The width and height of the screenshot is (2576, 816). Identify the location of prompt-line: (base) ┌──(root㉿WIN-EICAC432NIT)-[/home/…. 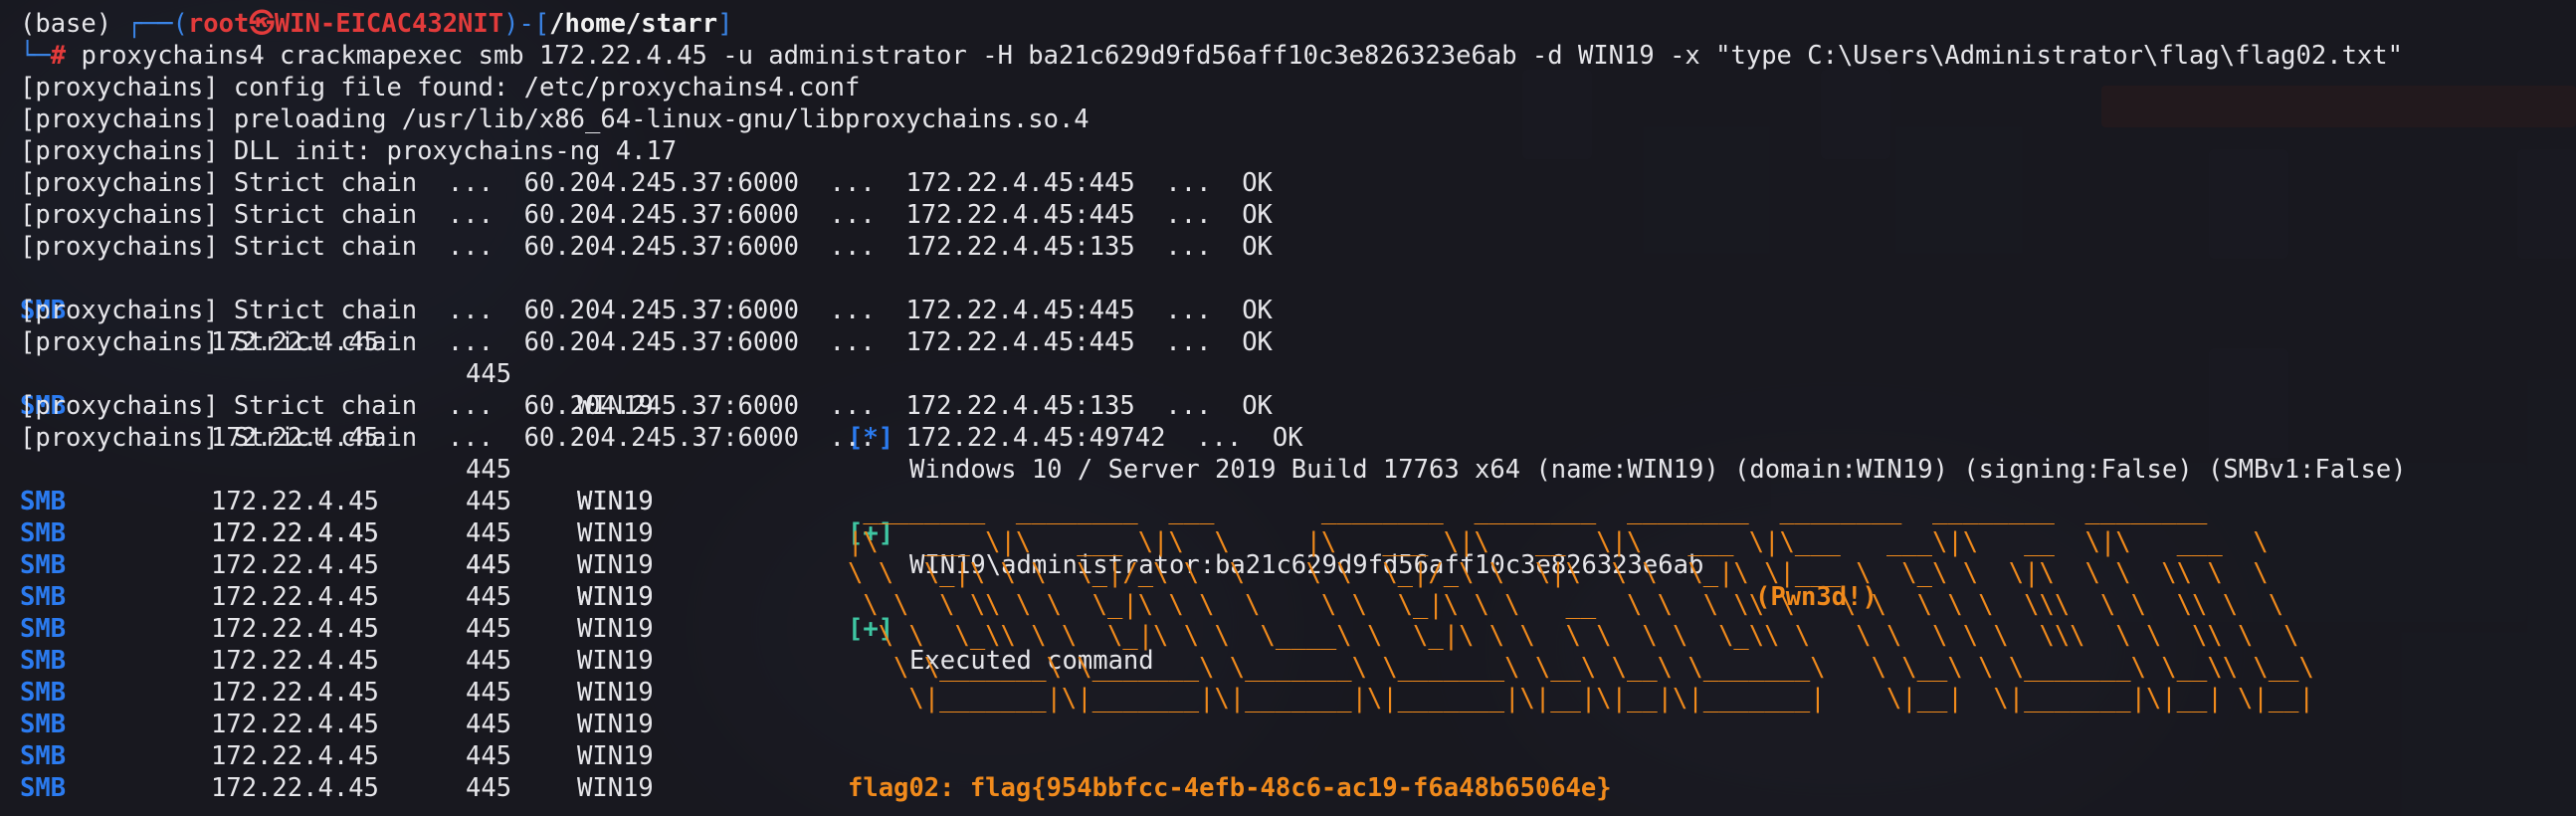
(376, 24).